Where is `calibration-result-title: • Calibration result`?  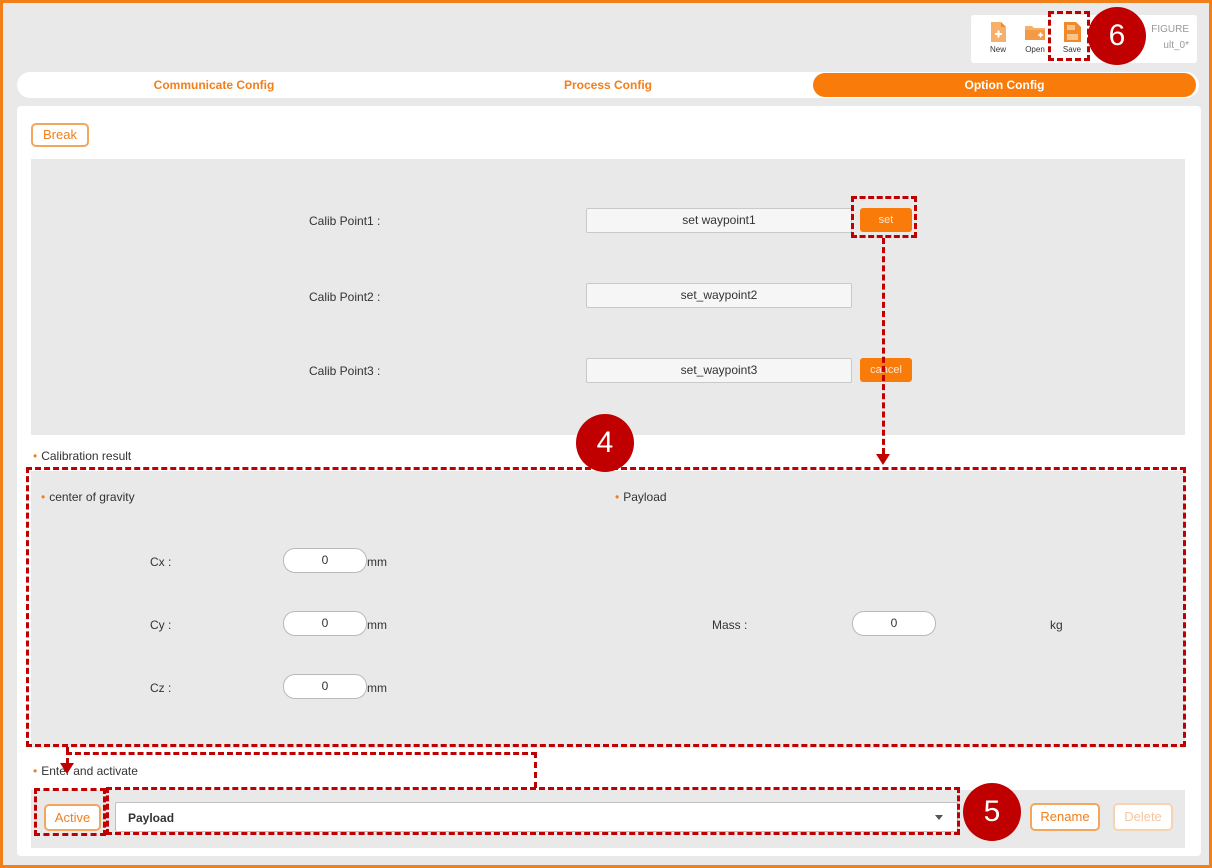
calibration-result-title: • Calibration result is located at coordinates (82, 456).